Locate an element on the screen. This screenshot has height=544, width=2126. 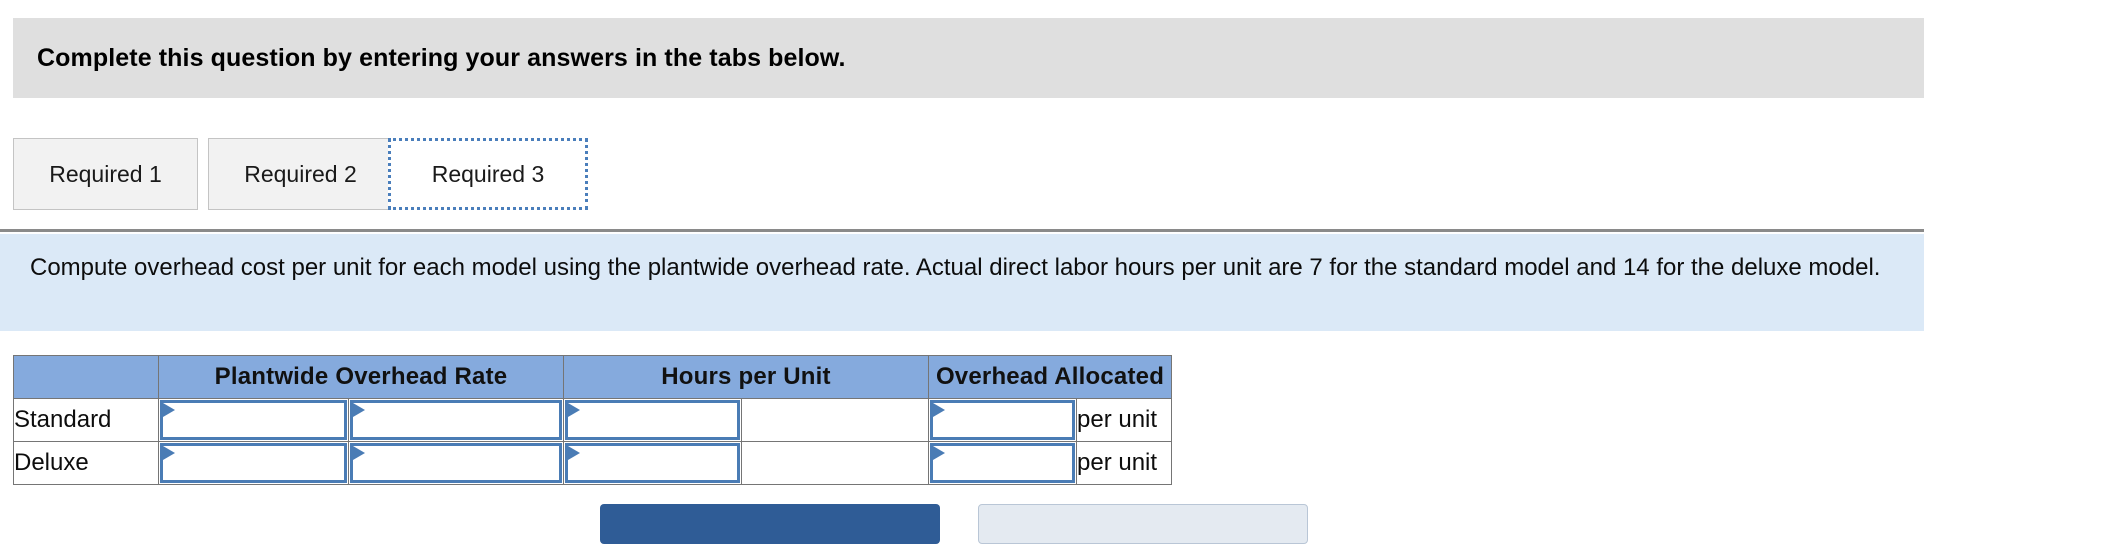
cell-deluxe-overhead-allocated is located at coordinates (1002, 463).